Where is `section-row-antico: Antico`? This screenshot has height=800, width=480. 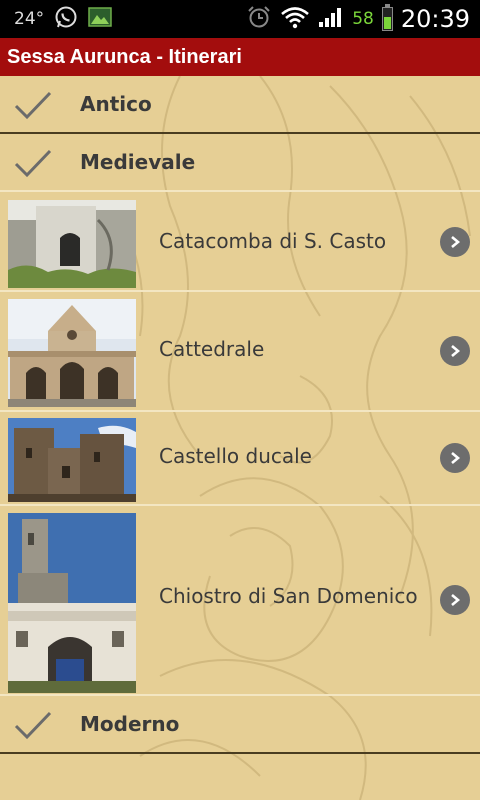 section-row-antico: Antico is located at coordinates (240, 105).